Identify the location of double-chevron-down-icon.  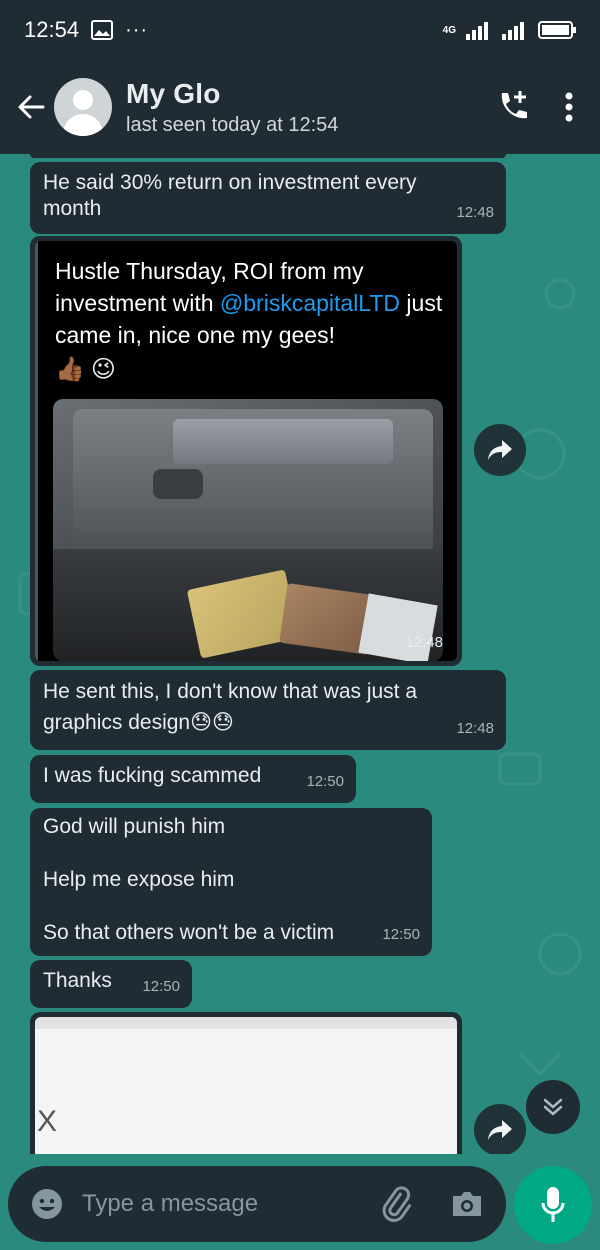
(553, 1107).